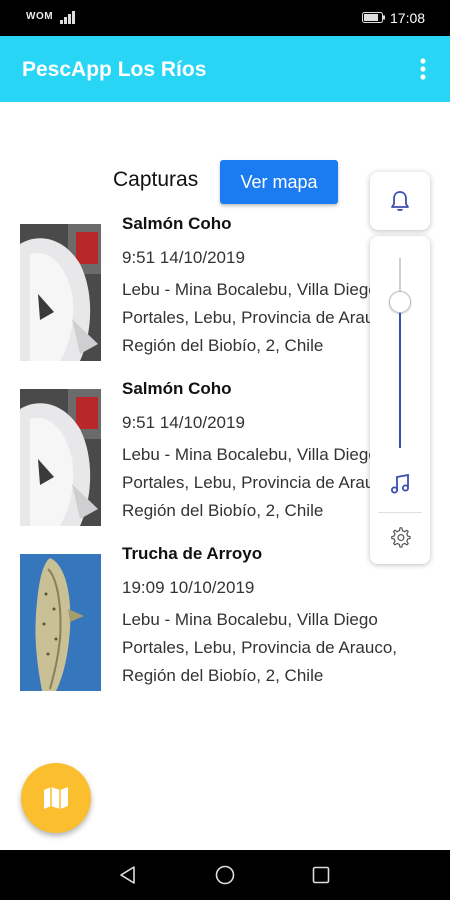  What do you see at coordinates (400, 484) in the screenshot?
I see `music-note-icon` at bounding box center [400, 484].